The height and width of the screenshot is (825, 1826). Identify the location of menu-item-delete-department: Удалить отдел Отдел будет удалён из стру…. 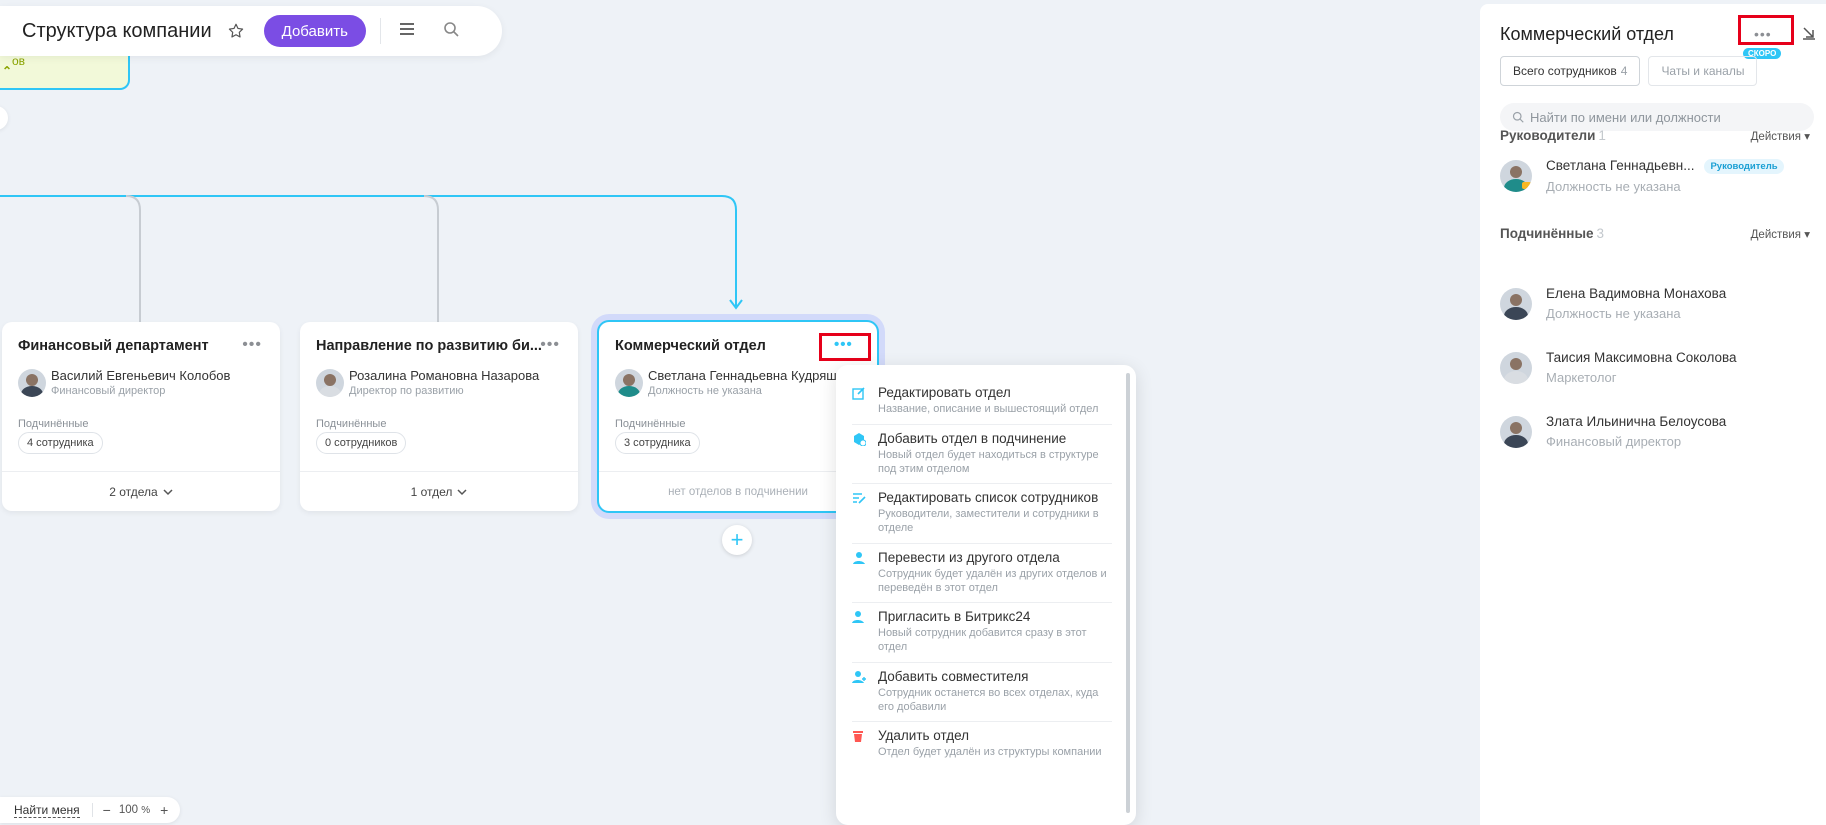
(982, 744).